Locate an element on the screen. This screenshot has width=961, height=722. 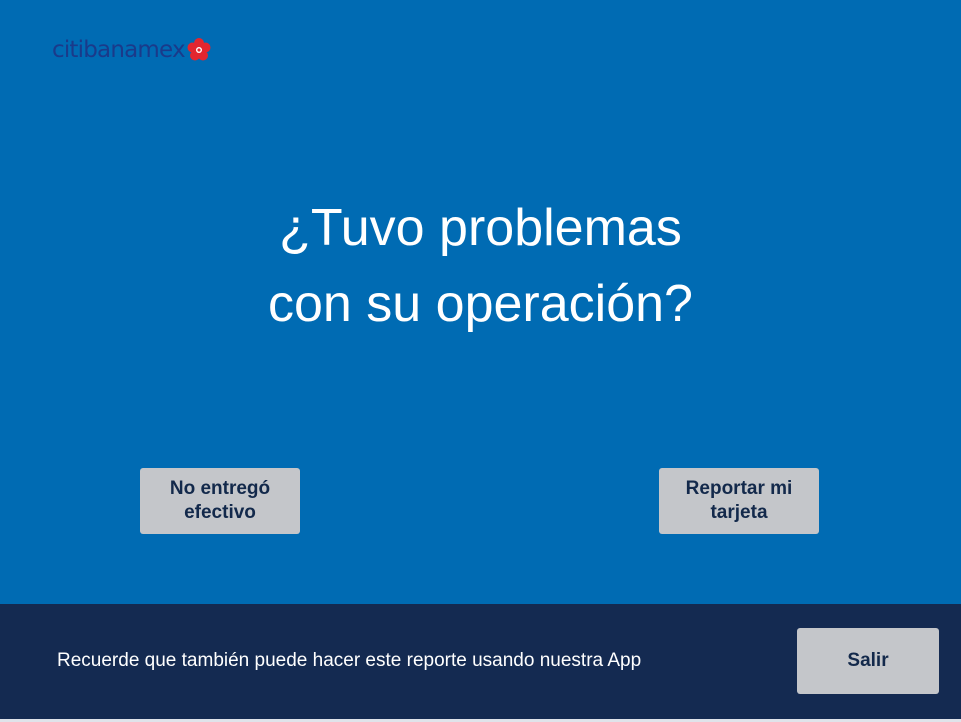
citibanamex-logo: citibanamex is located at coordinates (132, 50).